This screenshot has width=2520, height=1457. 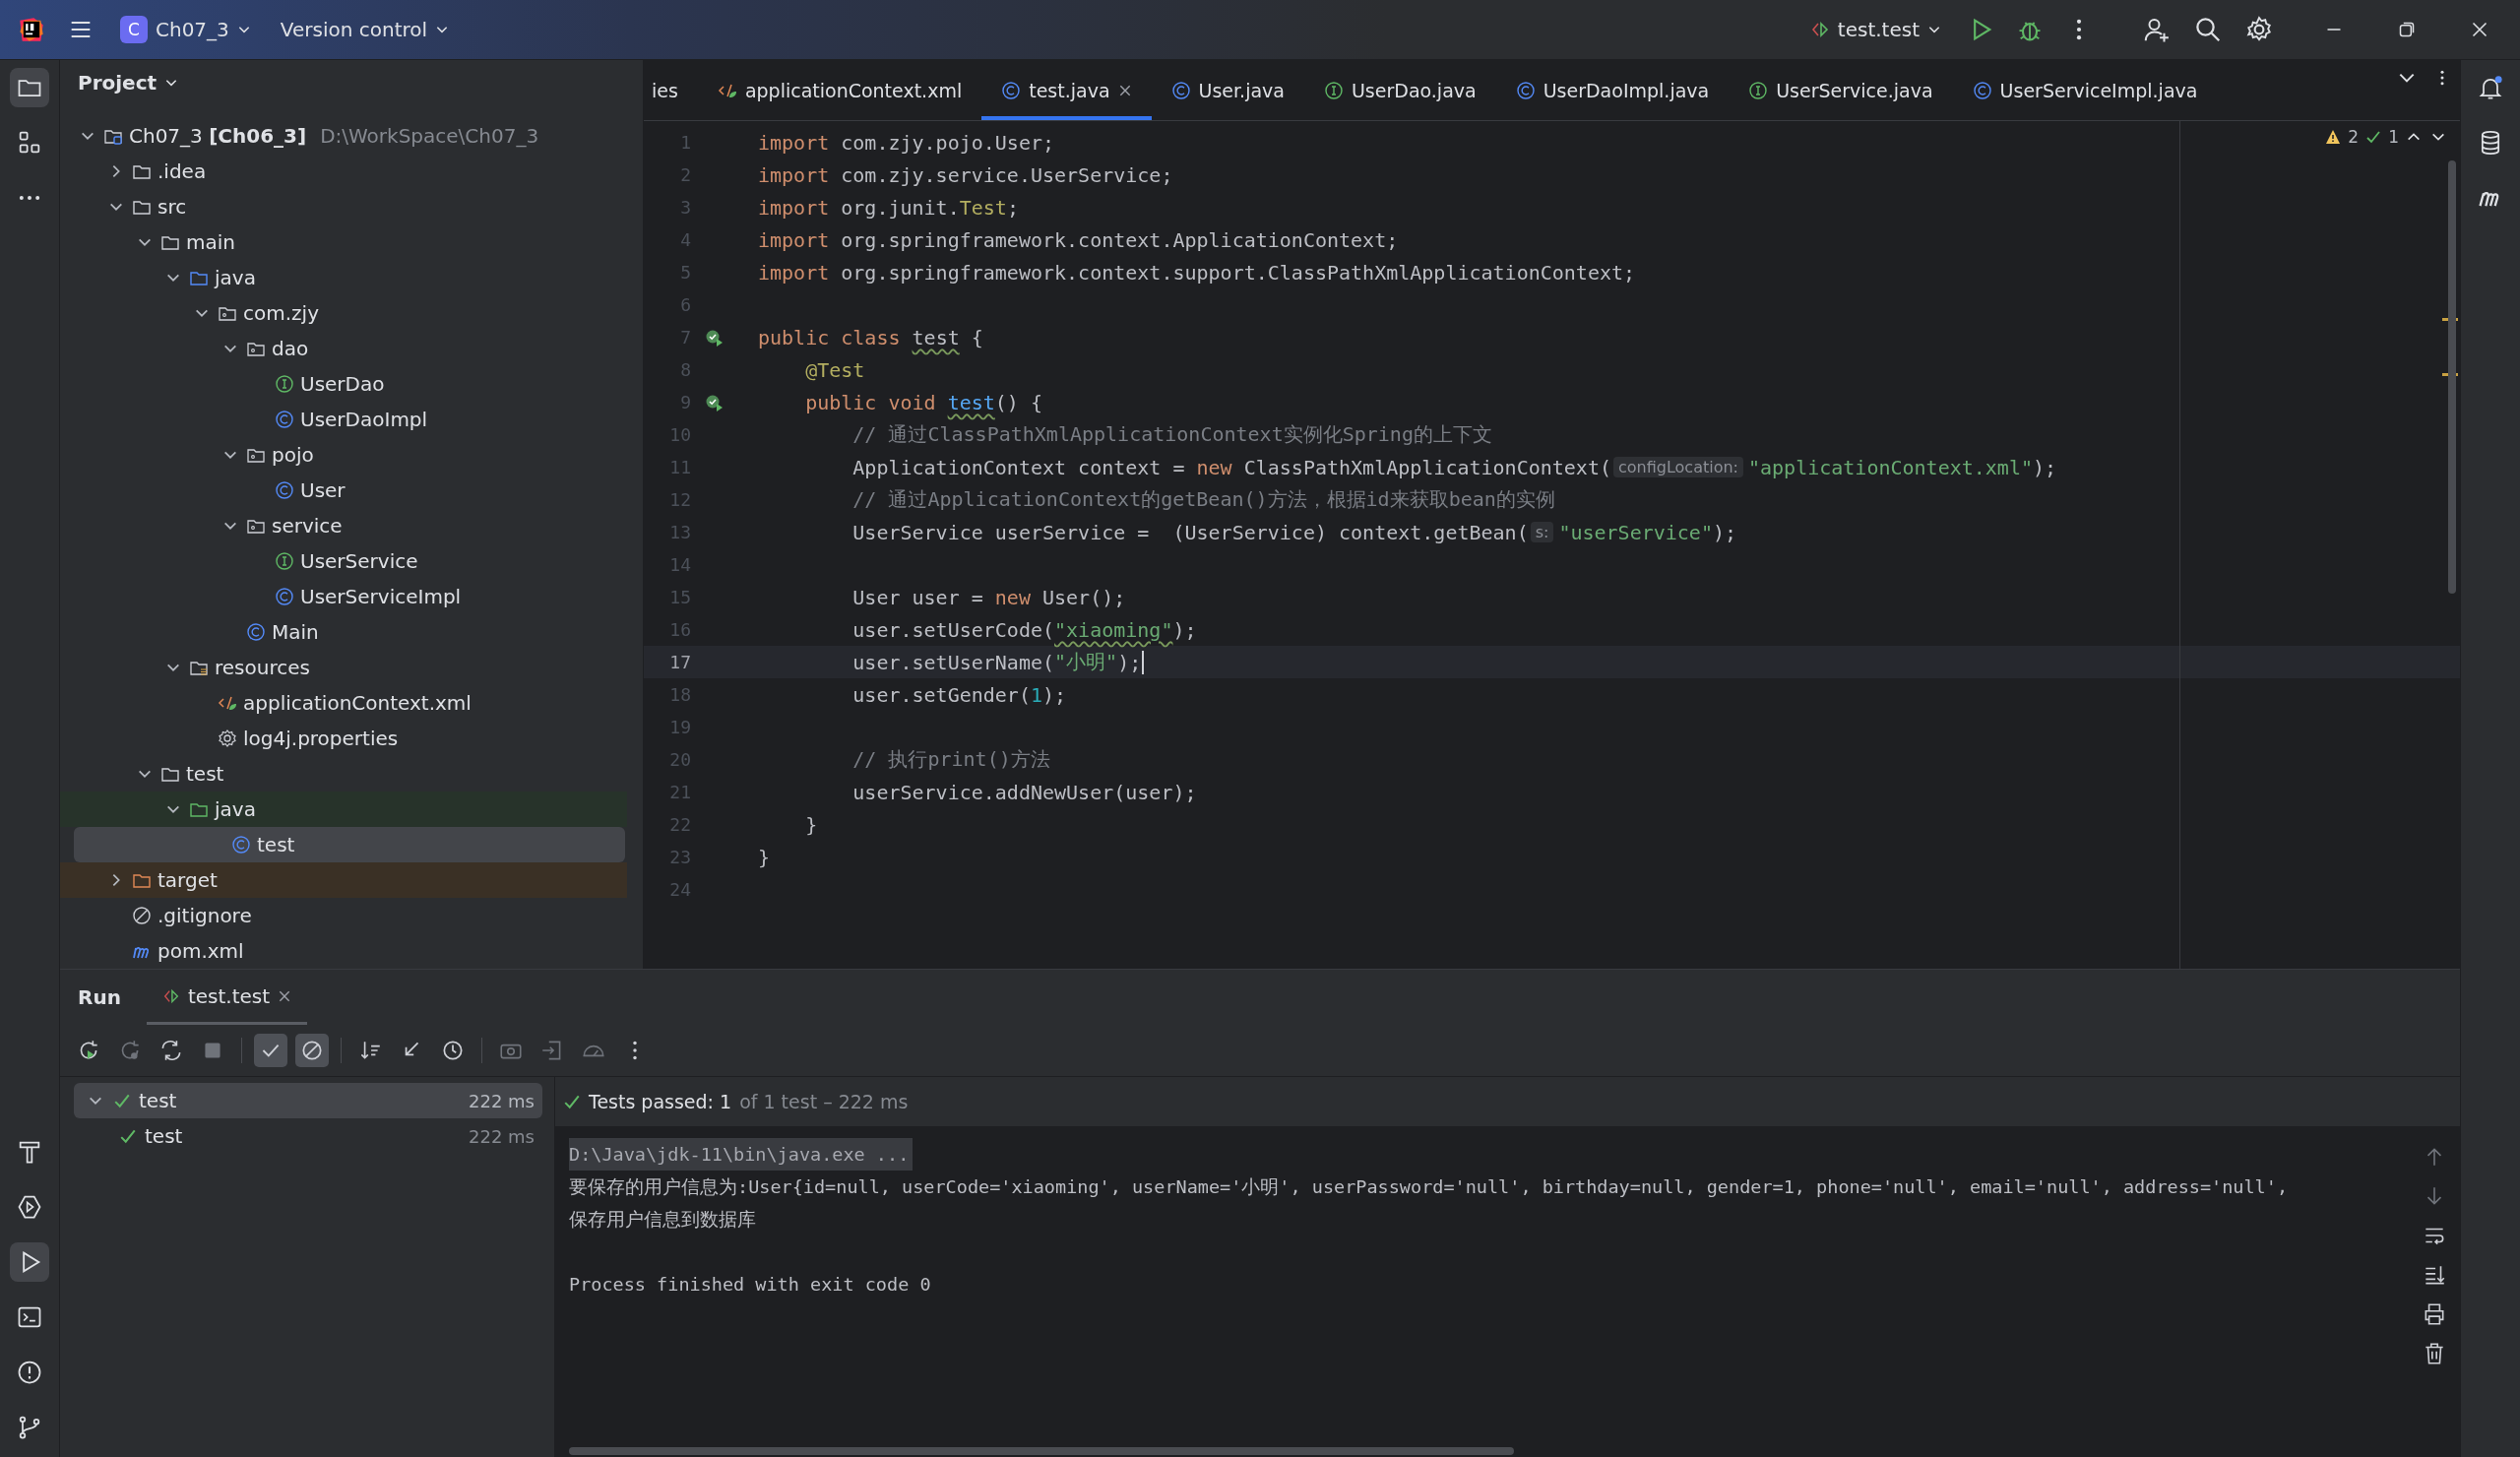 What do you see at coordinates (201, 951) in the screenshot?
I see `tree-item-label: pom.xml` at bounding box center [201, 951].